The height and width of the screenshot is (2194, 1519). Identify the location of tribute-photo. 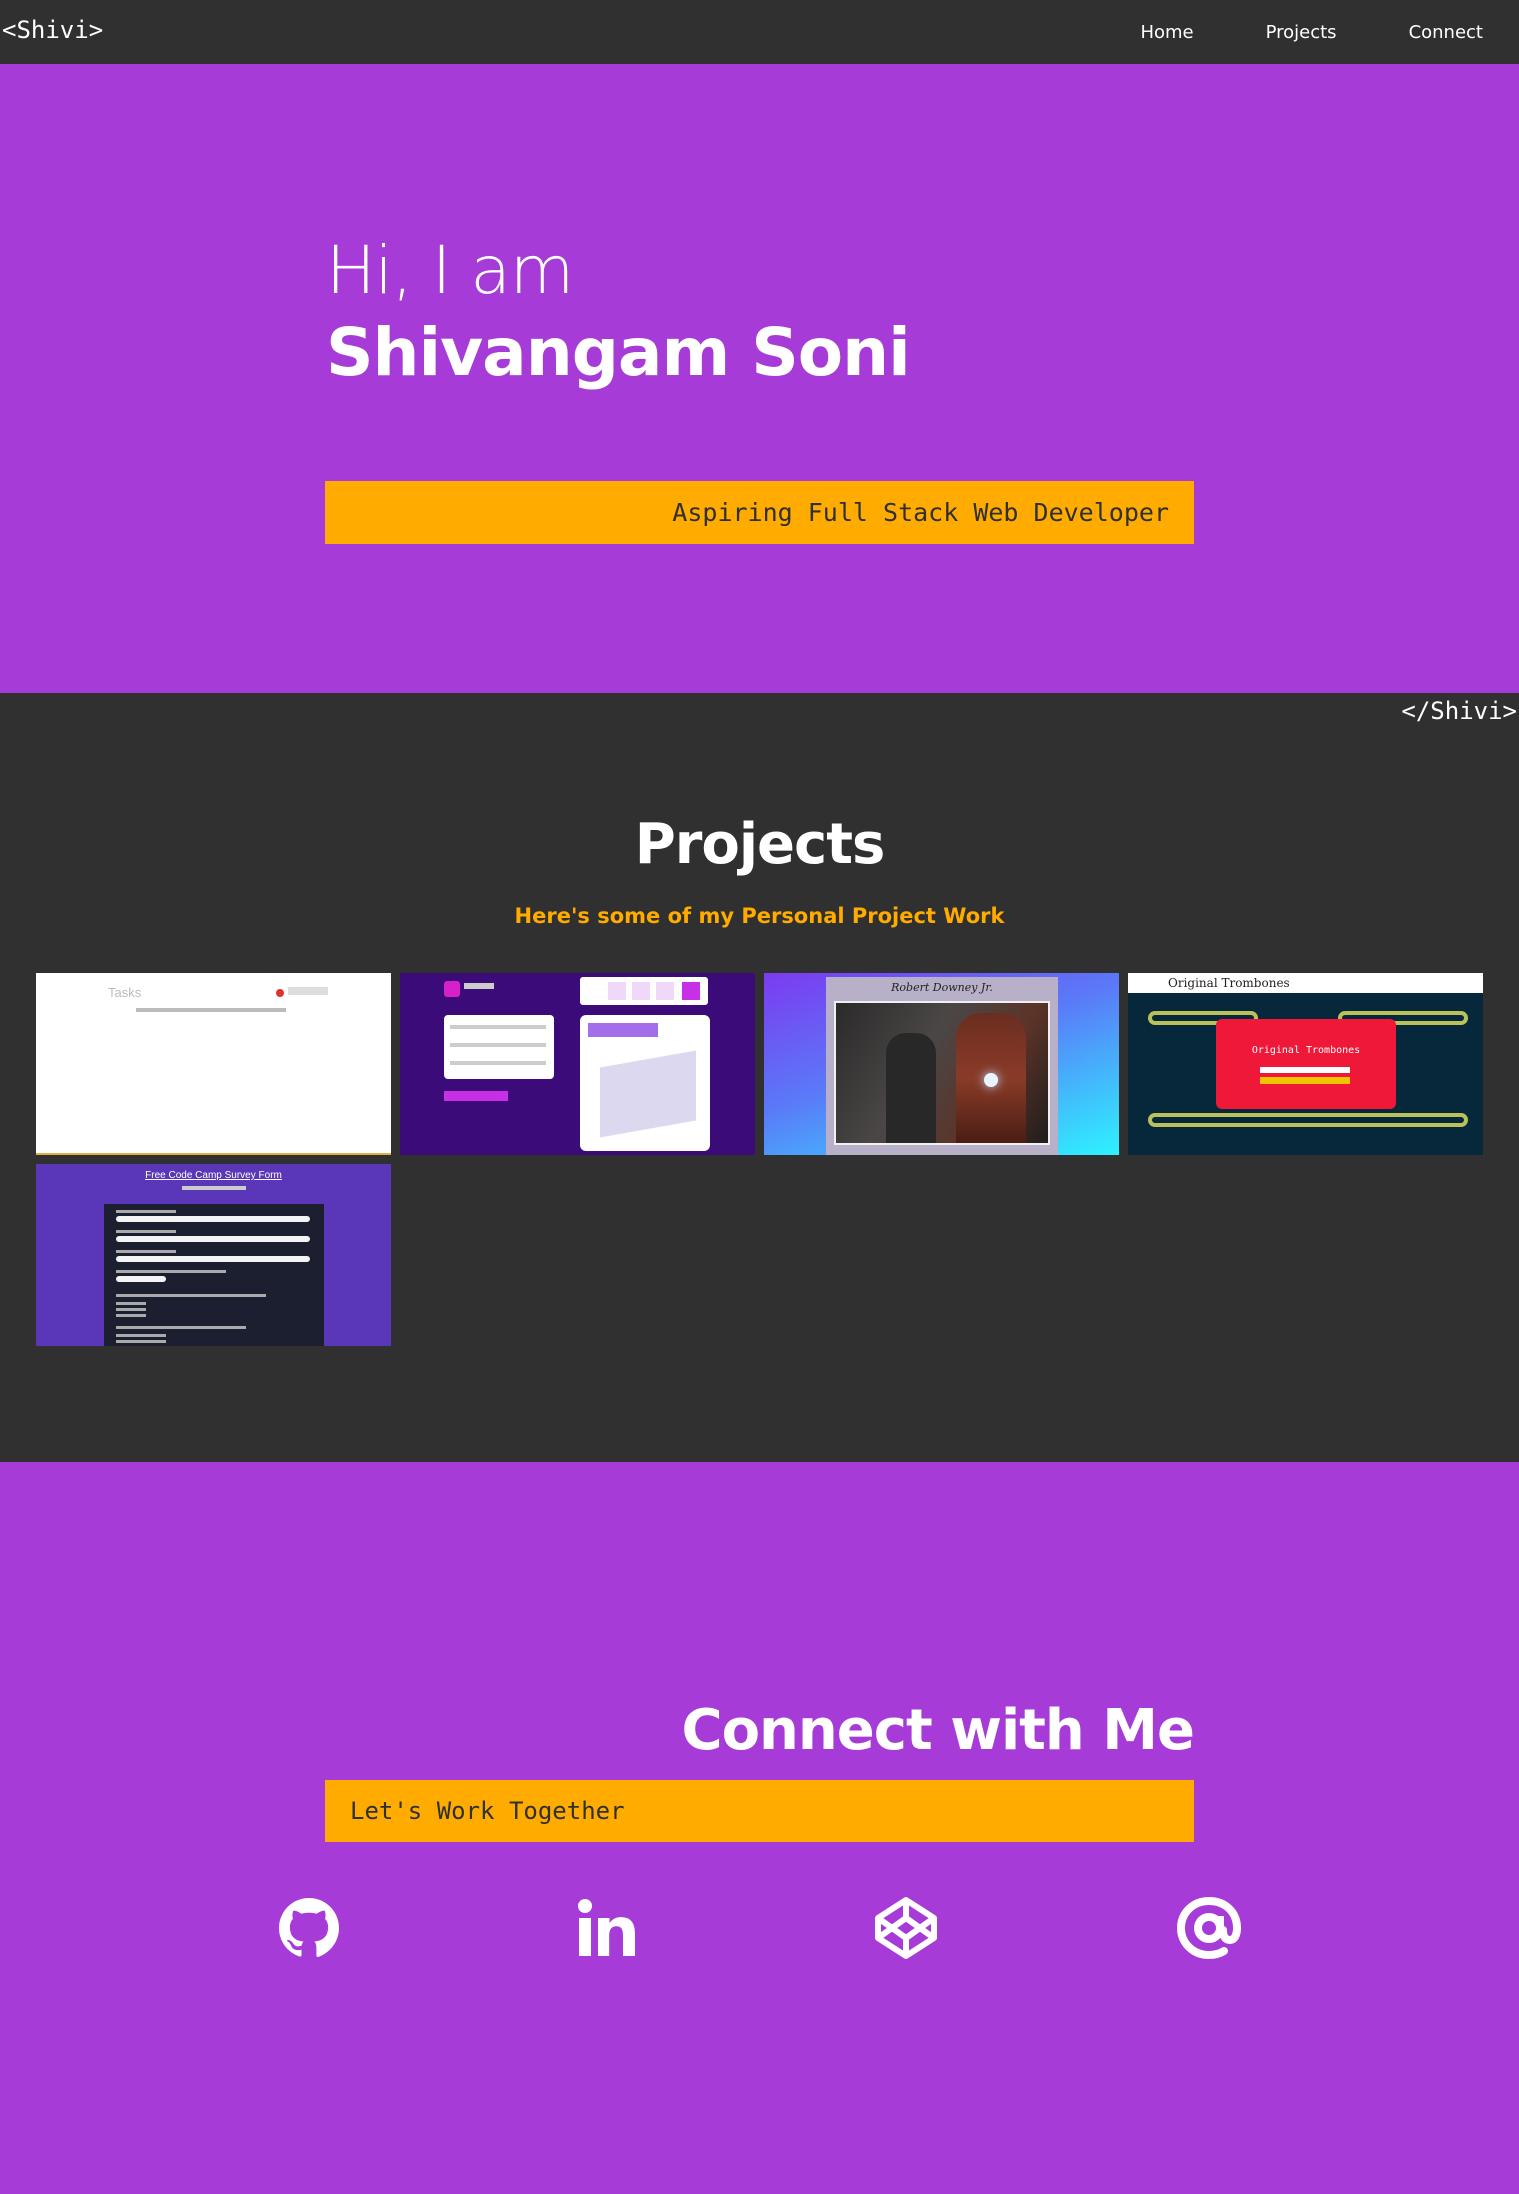
(942, 1073).